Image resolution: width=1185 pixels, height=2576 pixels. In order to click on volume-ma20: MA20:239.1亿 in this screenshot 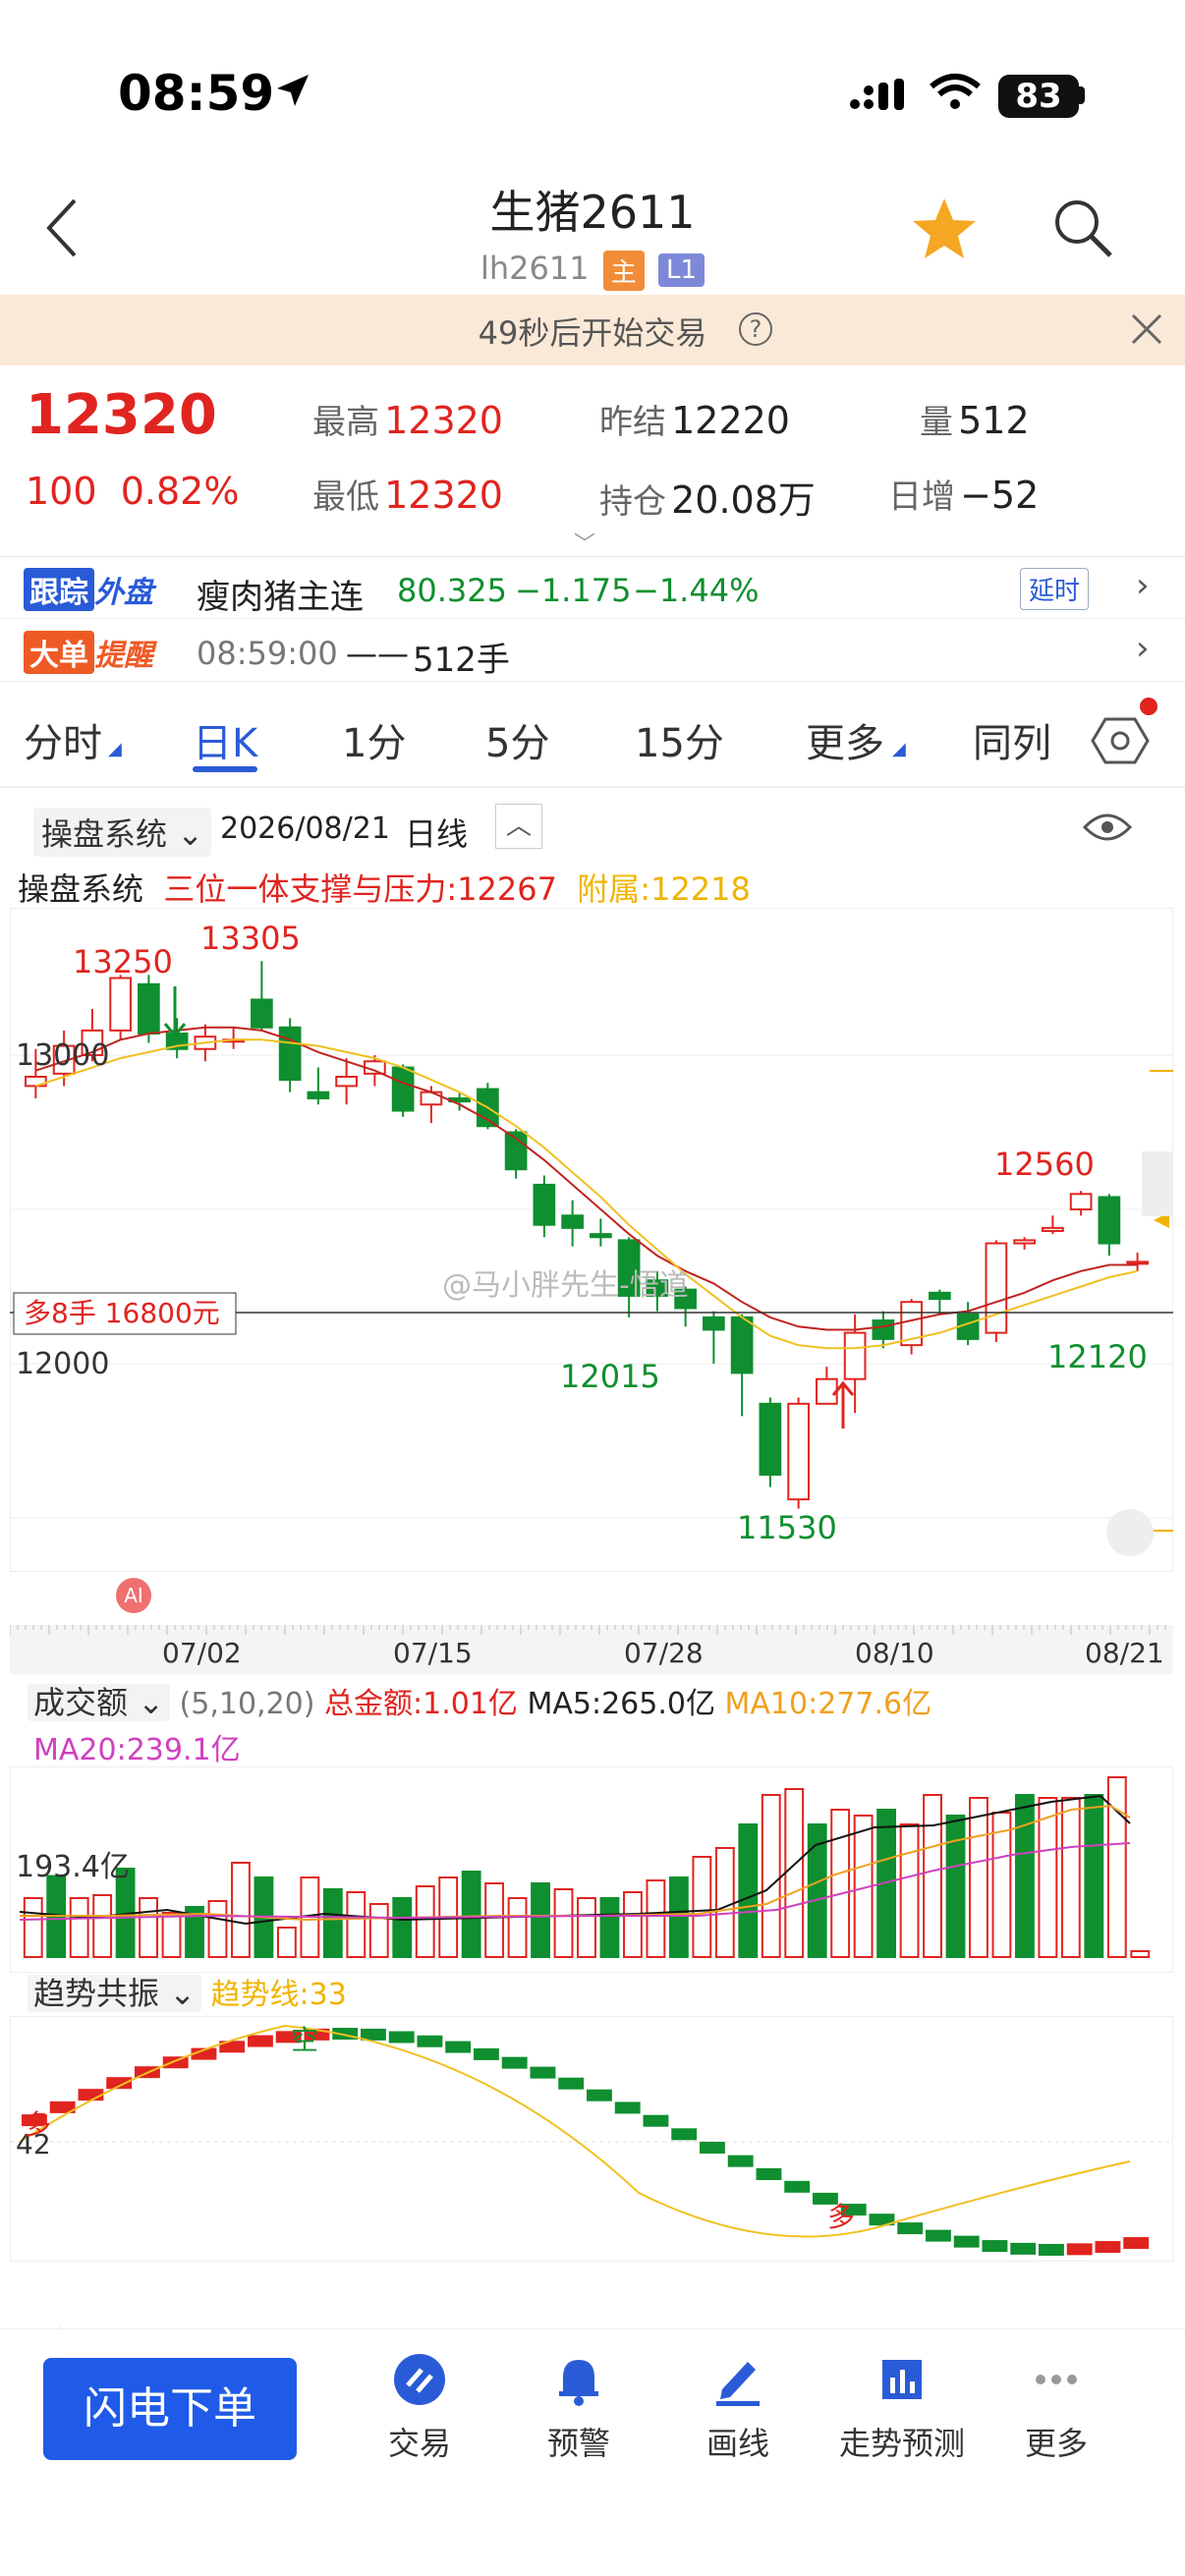, I will do `click(137, 1750)`.